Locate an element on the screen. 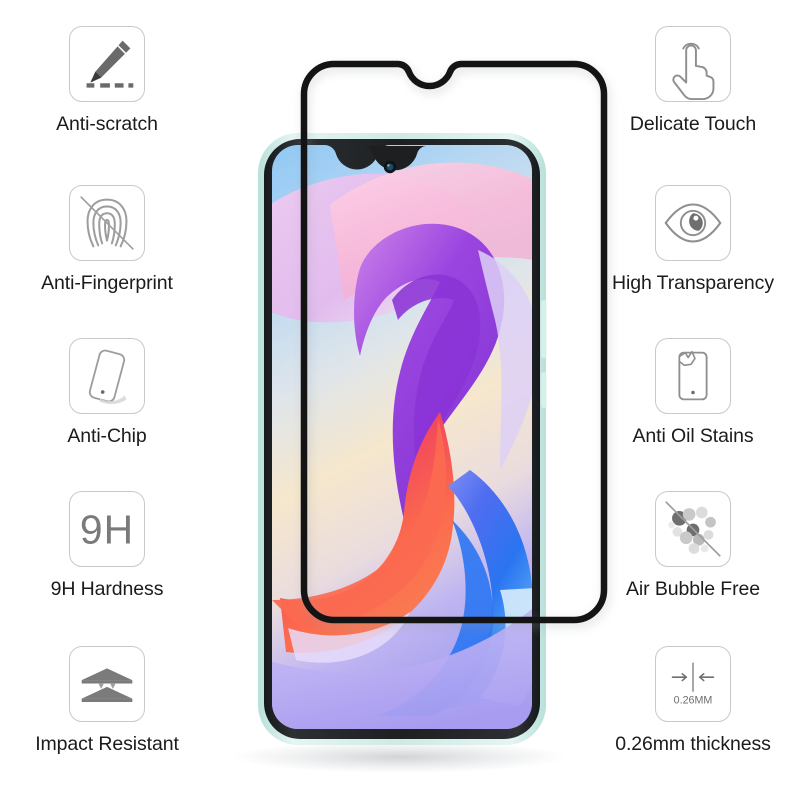  wallpaper-blue-core is located at coordinates (436, 618).